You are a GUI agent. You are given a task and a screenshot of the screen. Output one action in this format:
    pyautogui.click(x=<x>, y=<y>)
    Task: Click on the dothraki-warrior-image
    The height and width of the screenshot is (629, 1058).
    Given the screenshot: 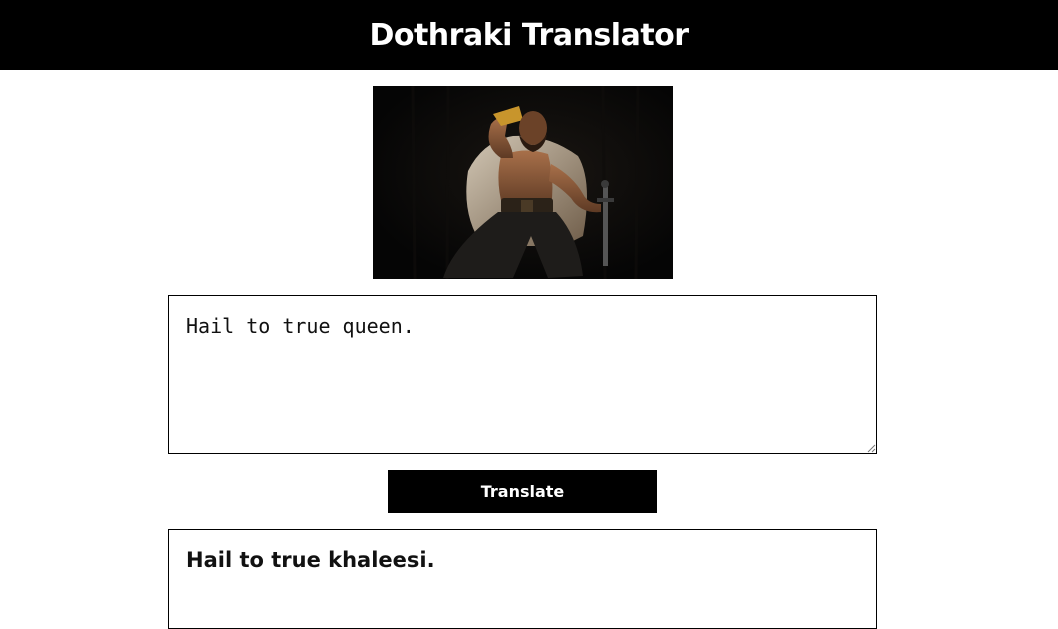 What is the action you would take?
    pyautogui.click(x=523, y=182)
    